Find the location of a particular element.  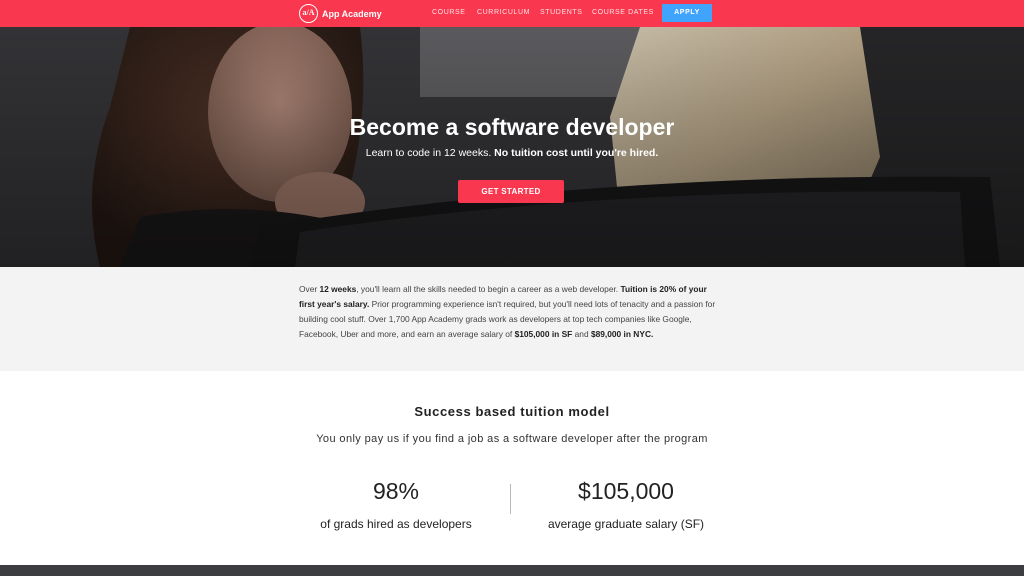

stat-hired-label: of grads hired as developers is located at coordinates (396, 524).